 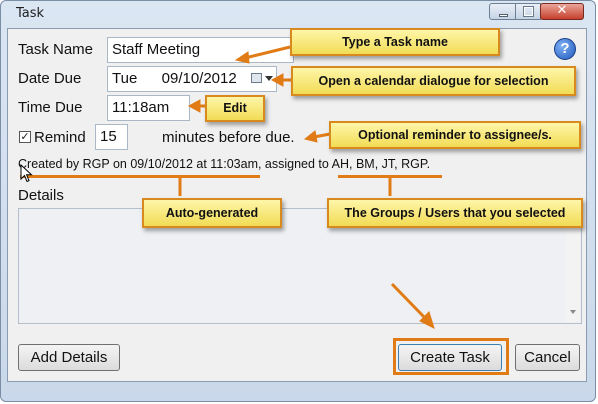 What do you see at coordinates (267, 52) in the screenshot?
I see `arrow-task-name` at bounding box center [267, 52].